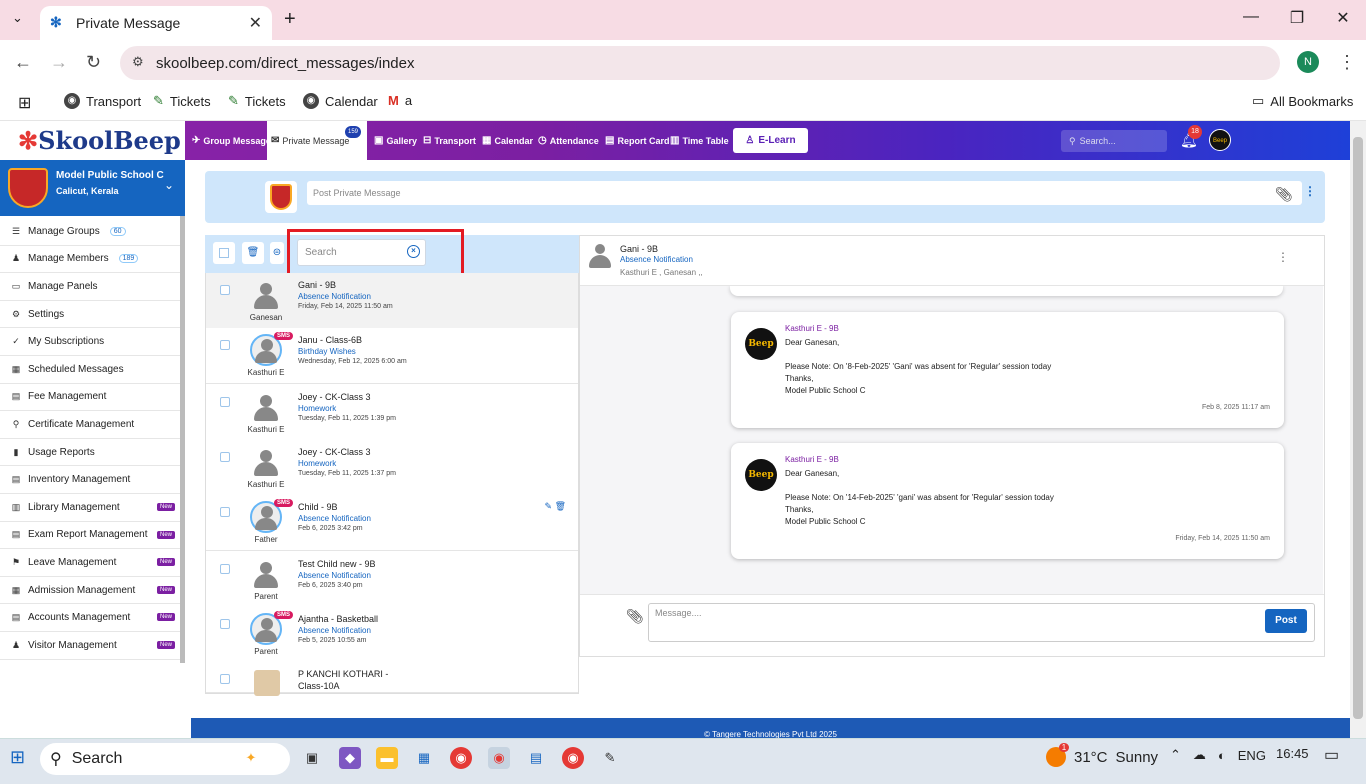  I want to click on bookmark-tickets-1: ✎ Tickets, so click(182, 101).